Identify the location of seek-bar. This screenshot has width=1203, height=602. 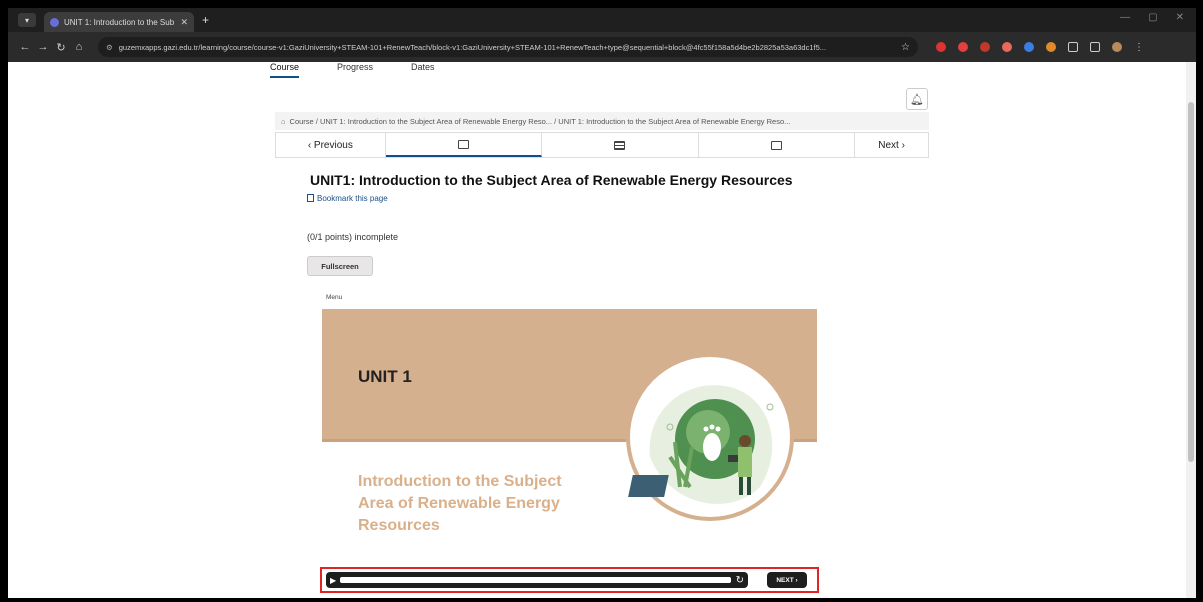
(535, 580).